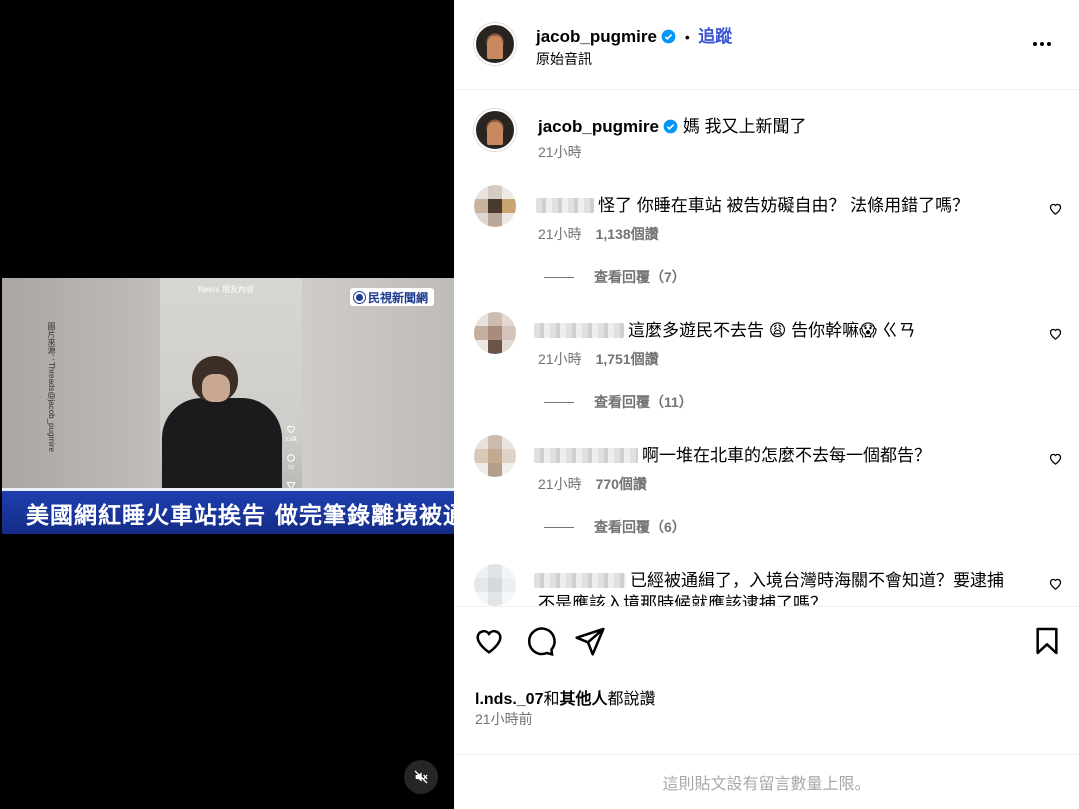  Describe the element at coordinates (772, 330) in the screenshot. I see `comment-text: 這麼多遊民不去告 😩 告你幹嘛😱 ㄍㄢ` at that location.